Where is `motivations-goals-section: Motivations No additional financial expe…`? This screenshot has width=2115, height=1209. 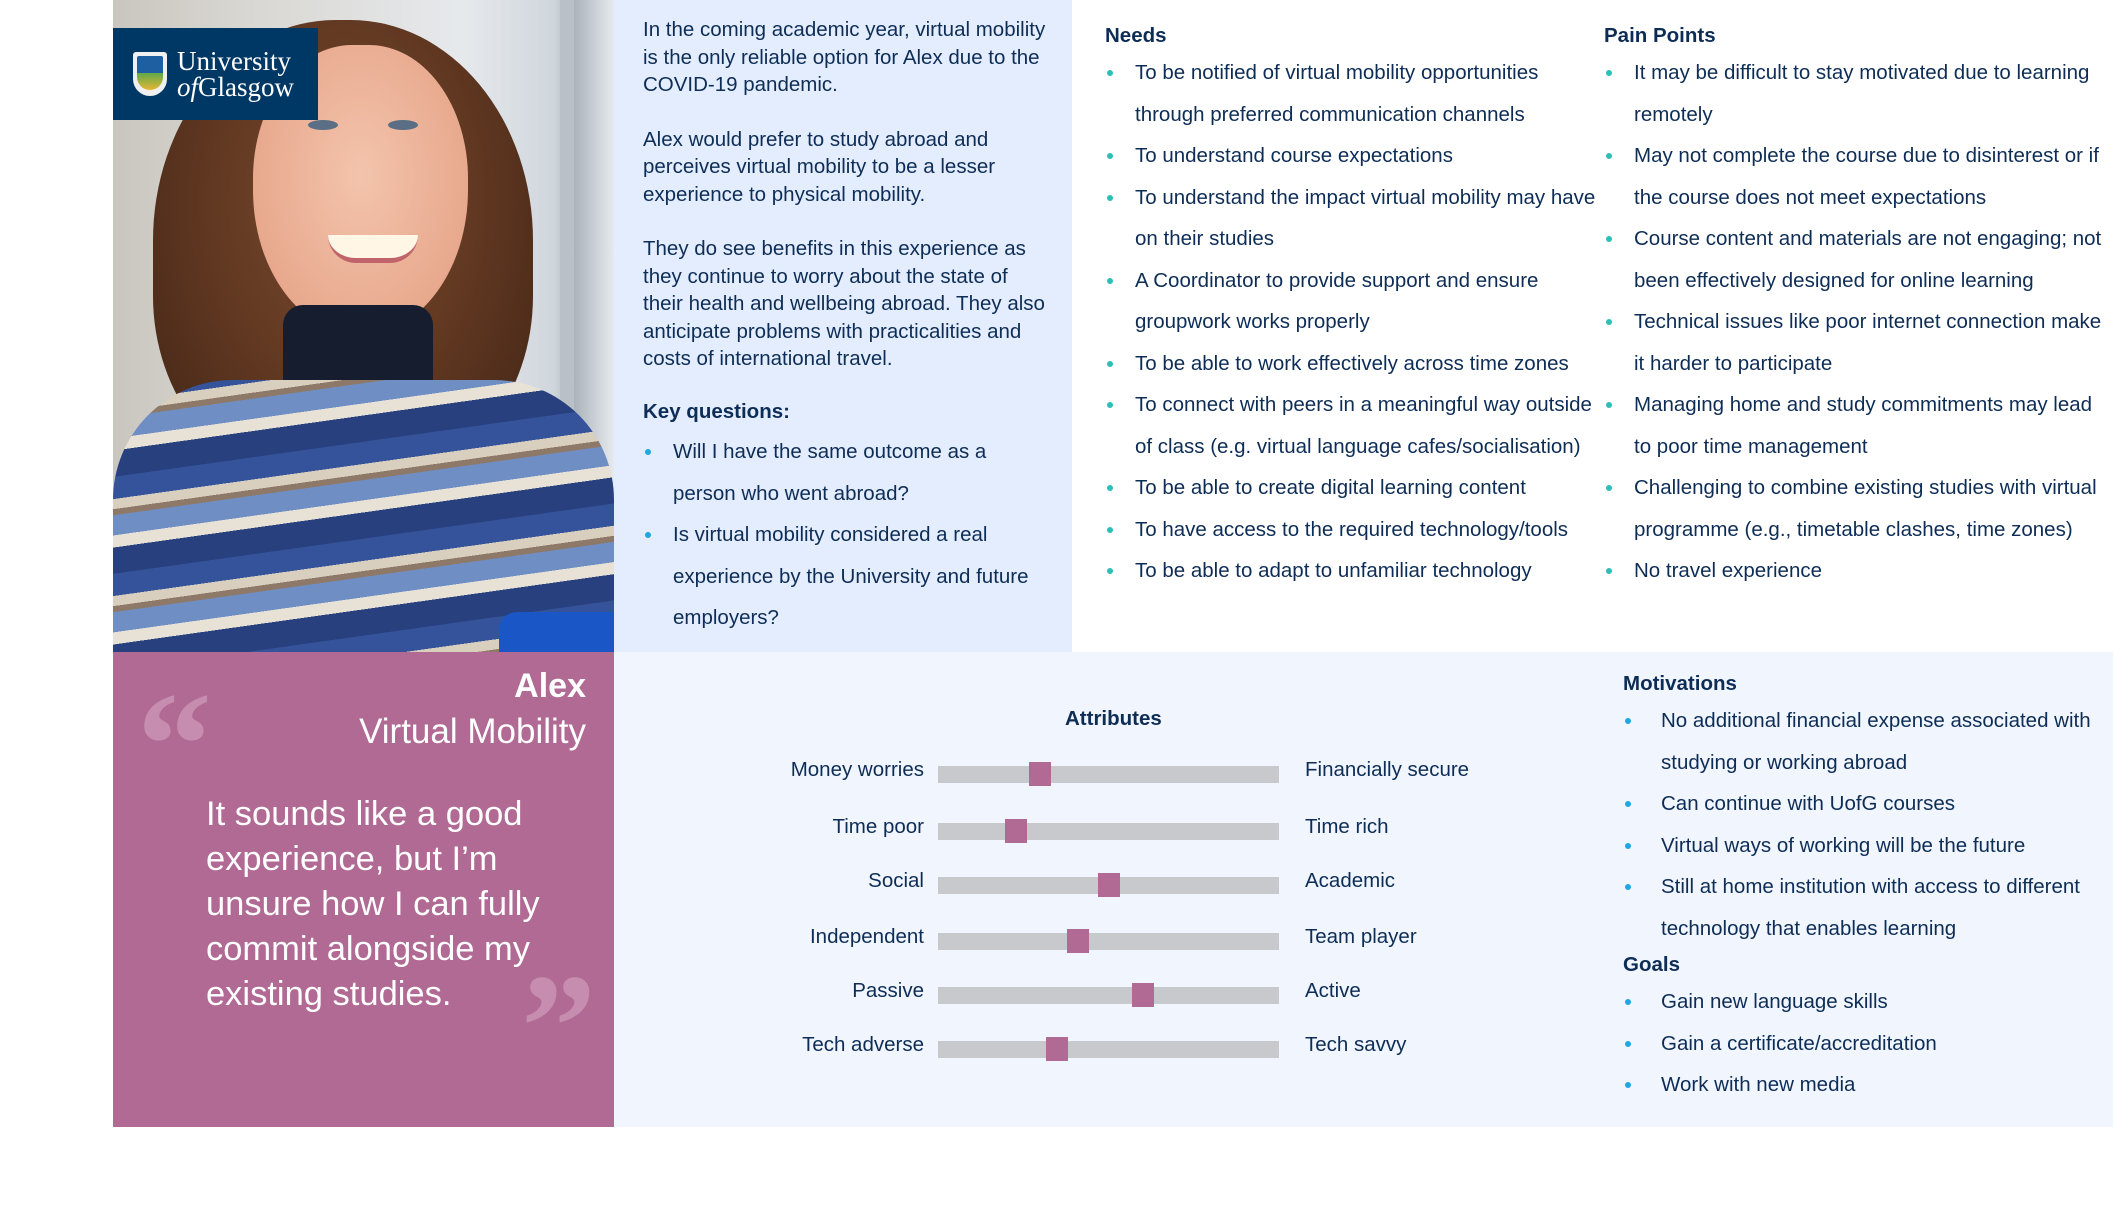
motivations-goals-section: Motivations No additional financial expe… is located at coordinates (1868, 887).